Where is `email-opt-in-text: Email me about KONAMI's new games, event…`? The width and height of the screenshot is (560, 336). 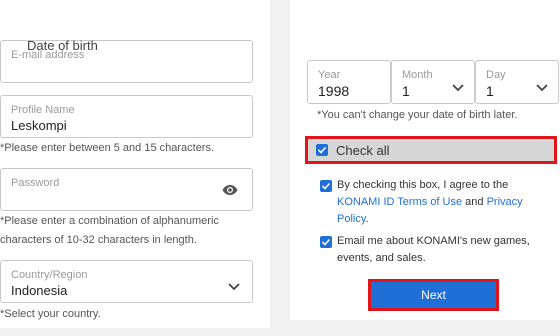
email-opt-in-text: Email me about KONAMI's new games, event… is located at coordinates (433, 249).